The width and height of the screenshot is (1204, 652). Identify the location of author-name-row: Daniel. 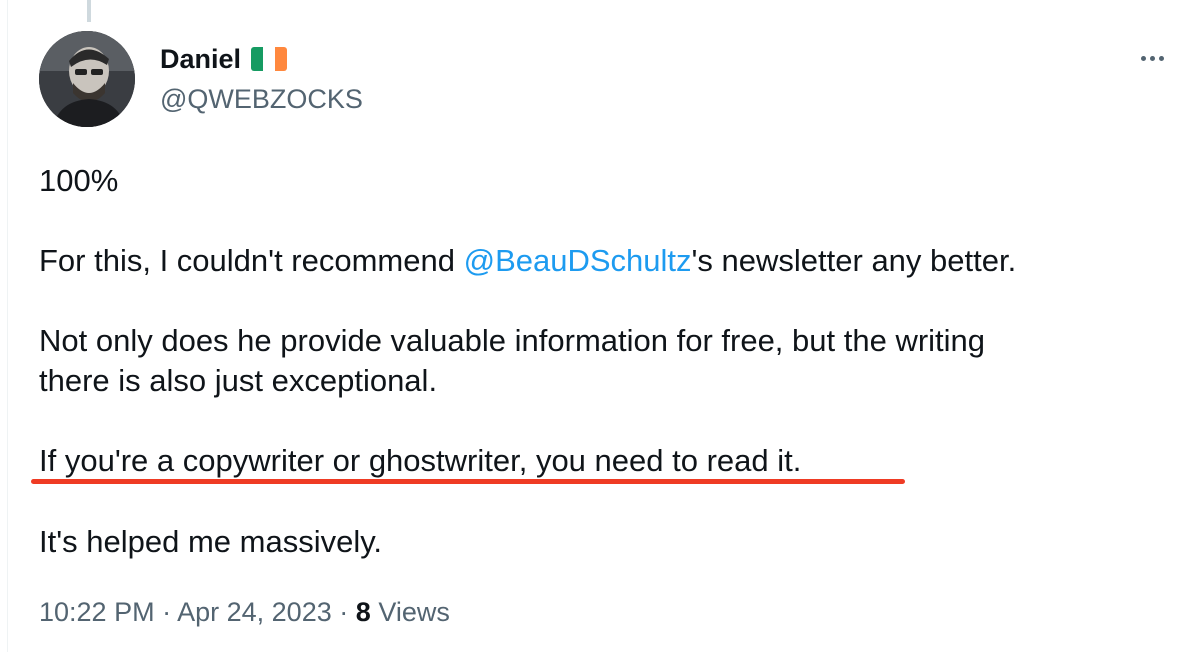
(224, 59).